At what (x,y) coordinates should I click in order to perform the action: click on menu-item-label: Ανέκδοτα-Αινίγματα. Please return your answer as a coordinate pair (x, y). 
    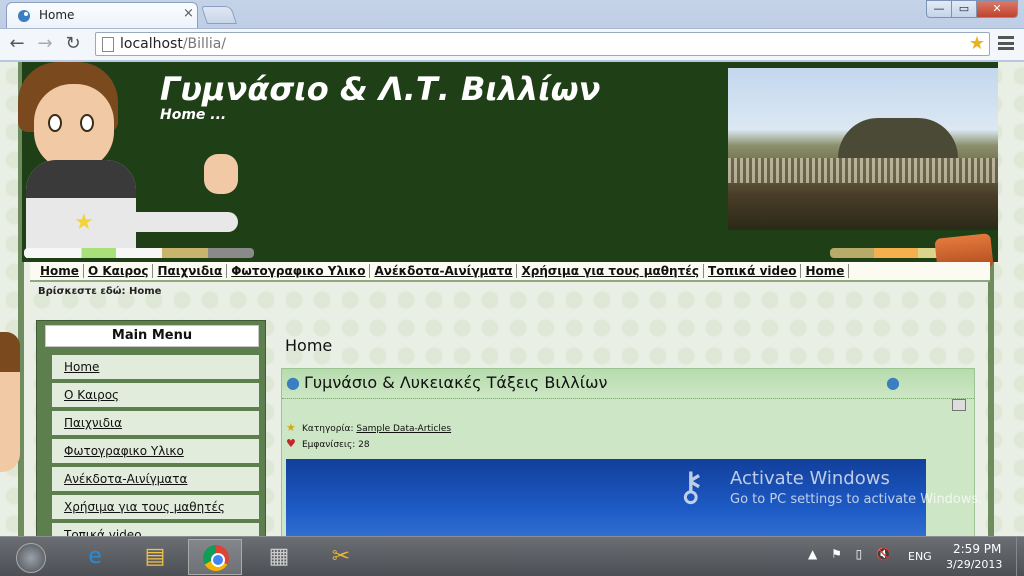
    Looking at the image, I should click on (125, 479).